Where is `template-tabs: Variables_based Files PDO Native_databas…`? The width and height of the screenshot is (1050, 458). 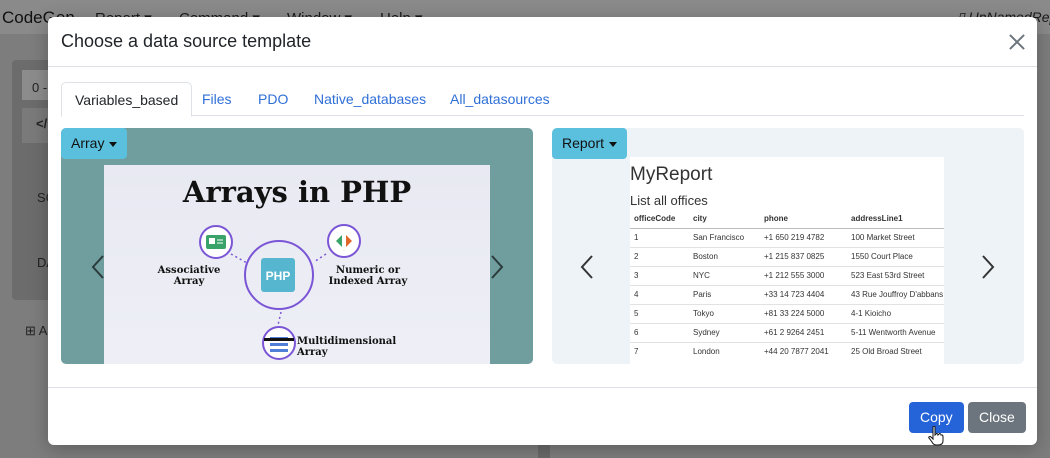
template-tabs: Variables_based Files PDO Native_databas… is located at coordinates (542, 99).